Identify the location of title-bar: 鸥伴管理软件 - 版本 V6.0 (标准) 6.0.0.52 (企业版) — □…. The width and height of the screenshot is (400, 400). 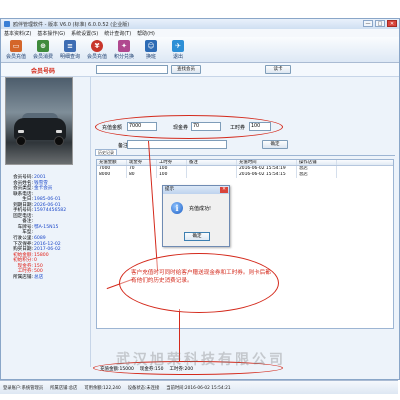
(200, 24).